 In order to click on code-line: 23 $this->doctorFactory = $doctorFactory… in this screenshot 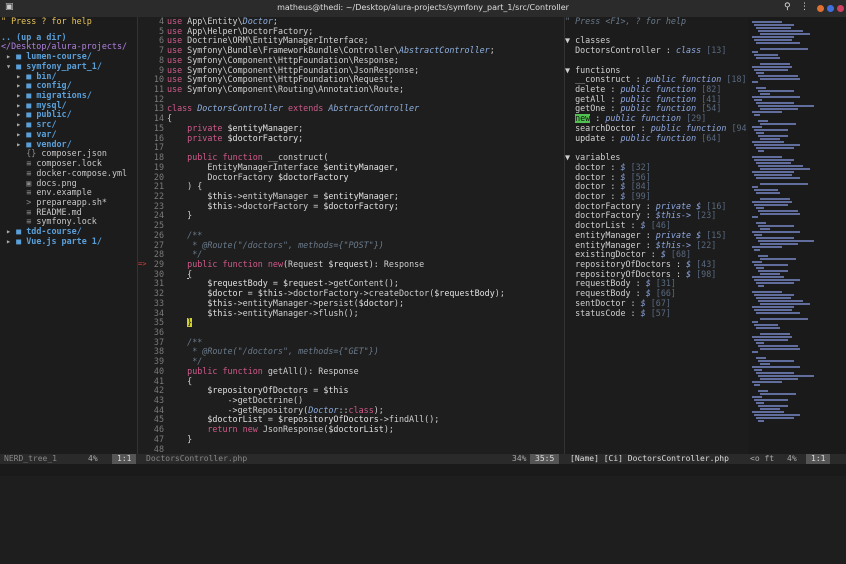, I will do `click(351, 206)`.